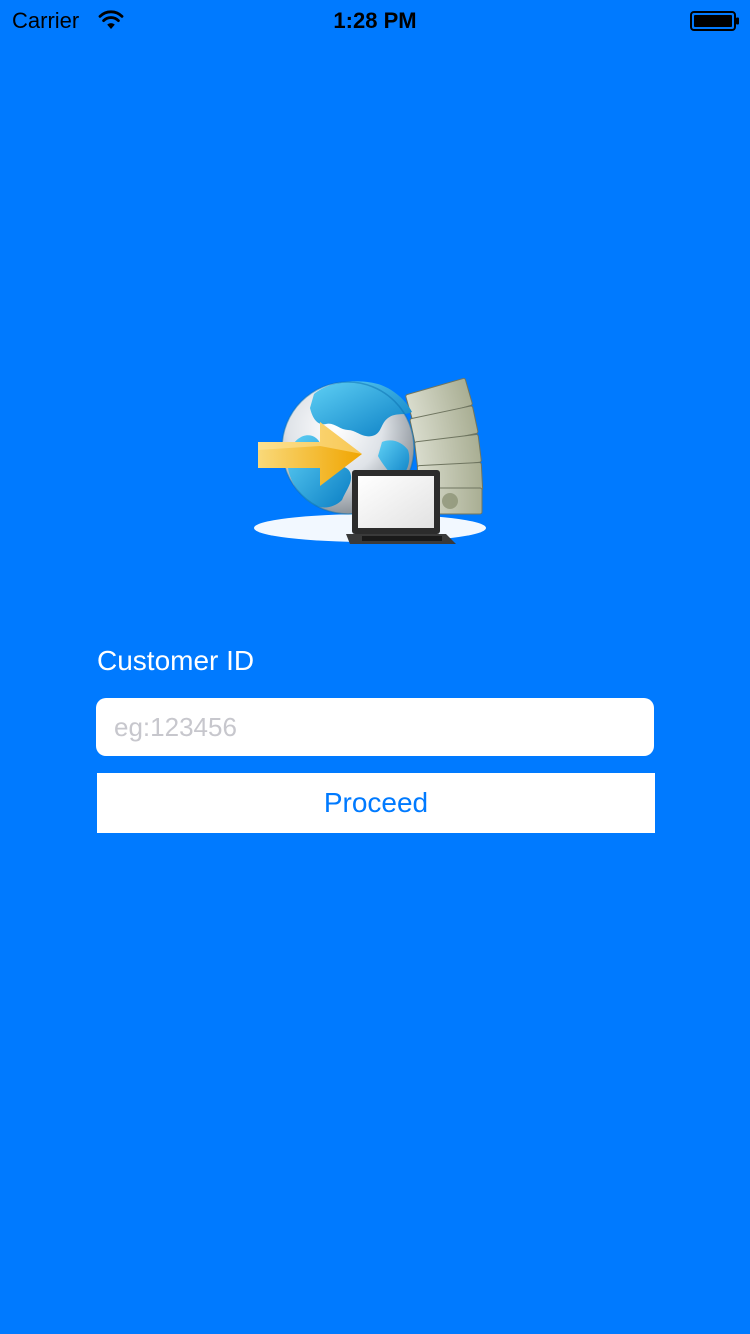 This screenshot has width=750, height=1334. What do you see at coordinates (375, 727) in the screenshot?
I see `customer-id-input` at bounding box center [375, 727].